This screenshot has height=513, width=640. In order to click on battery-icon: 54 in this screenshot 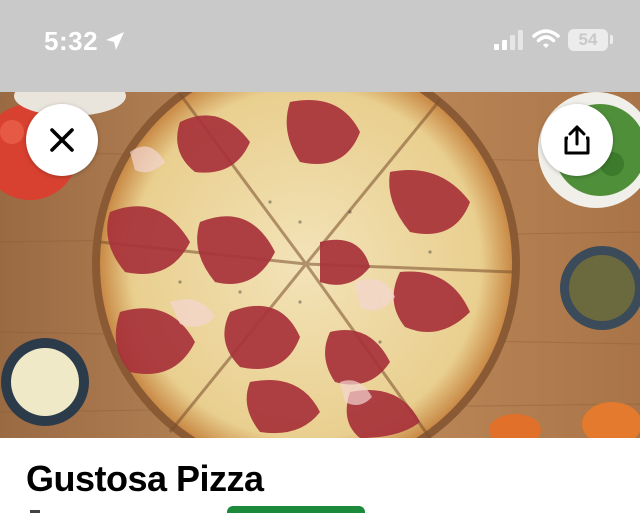, I will do `click(588, 40)`.